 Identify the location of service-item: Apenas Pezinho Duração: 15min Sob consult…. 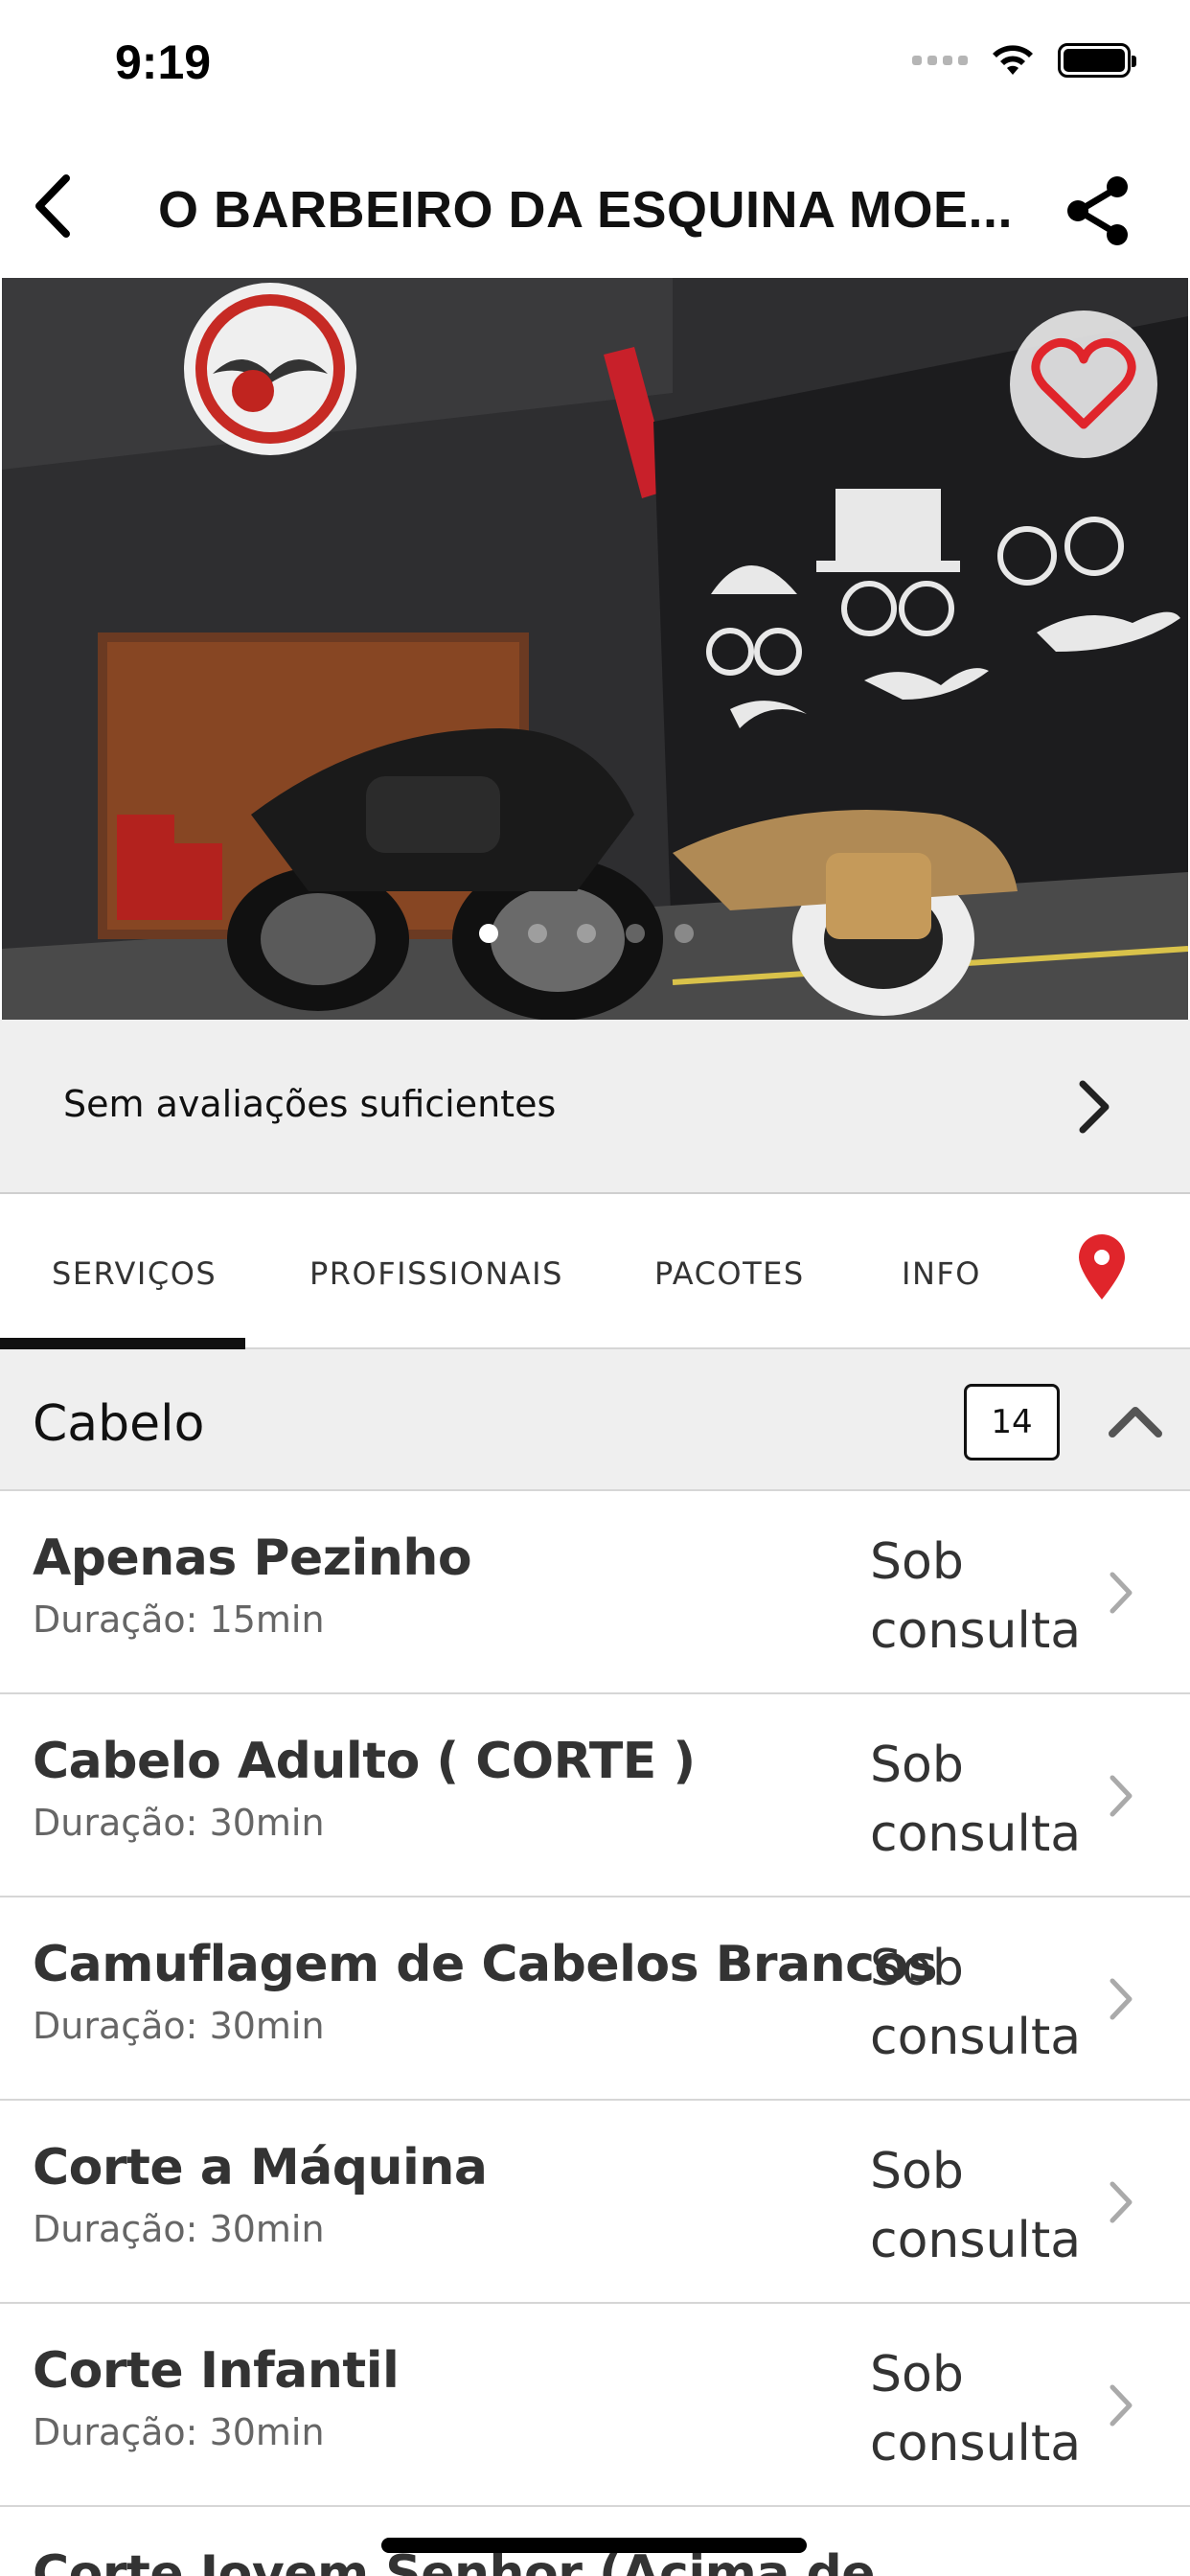
(595, 1592).